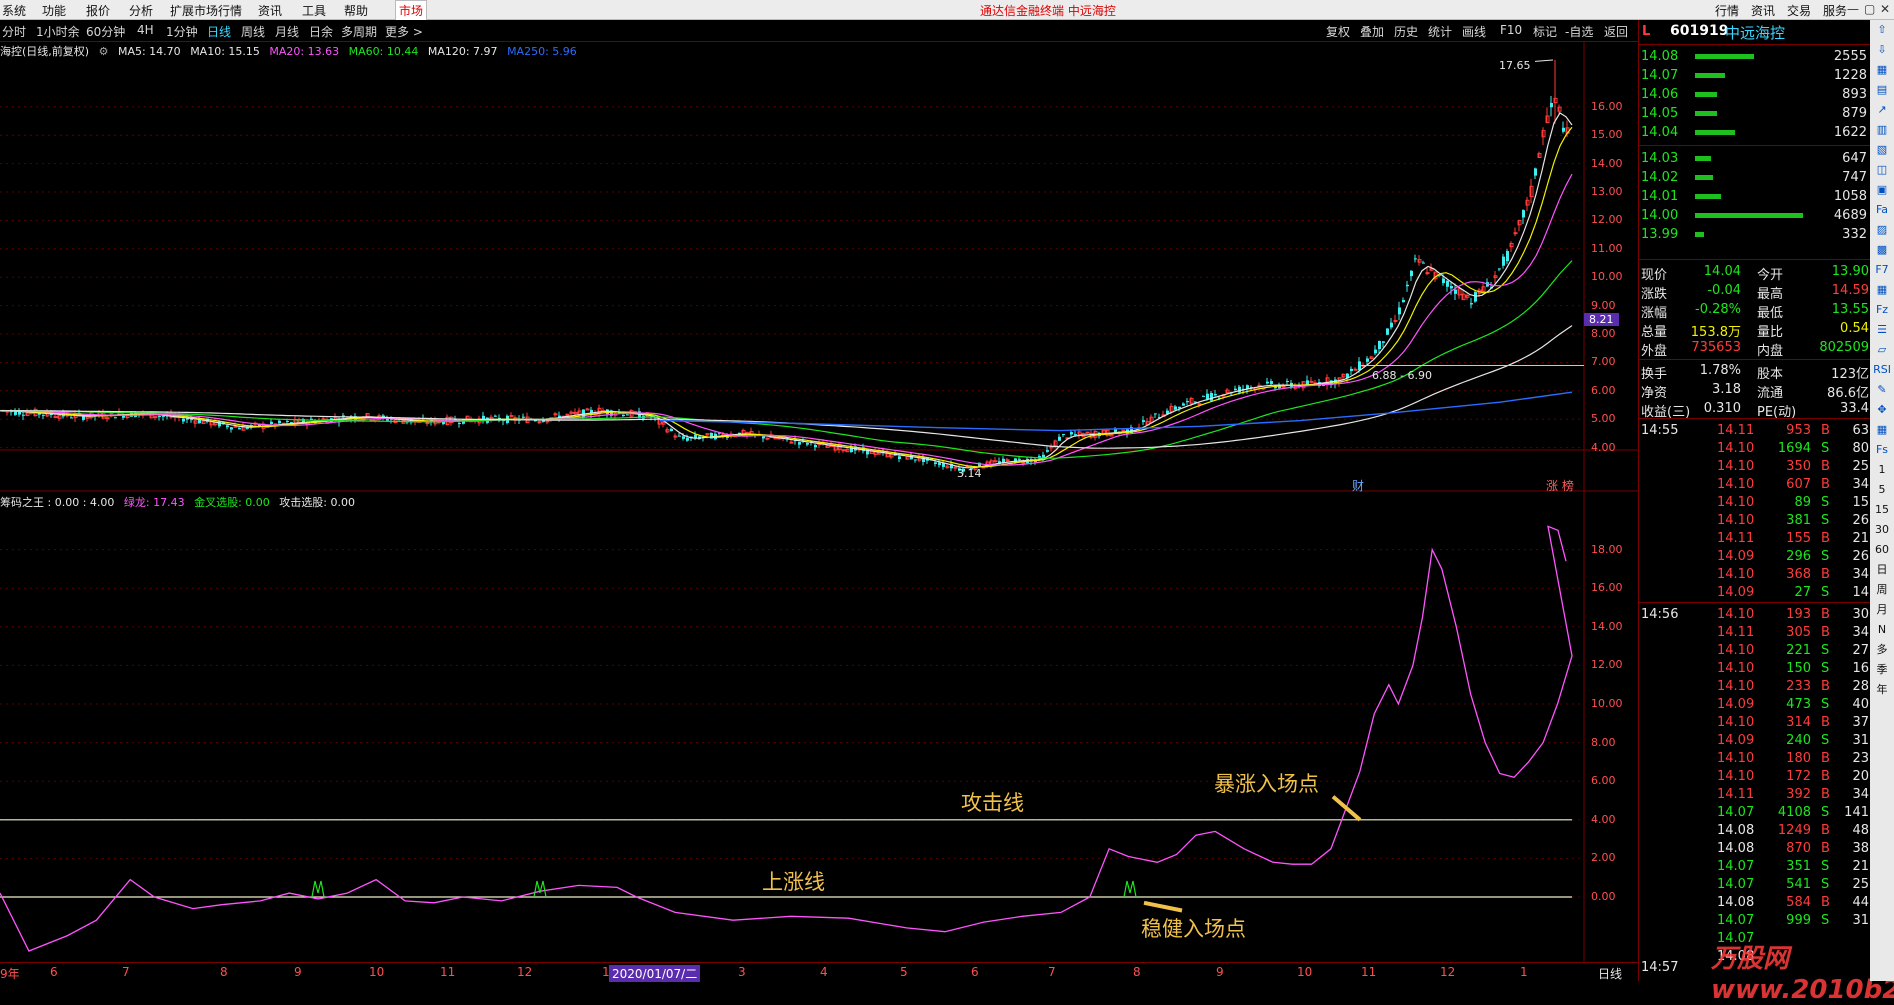  I want to click on restore-icon: ▢, so click(1869, 9).